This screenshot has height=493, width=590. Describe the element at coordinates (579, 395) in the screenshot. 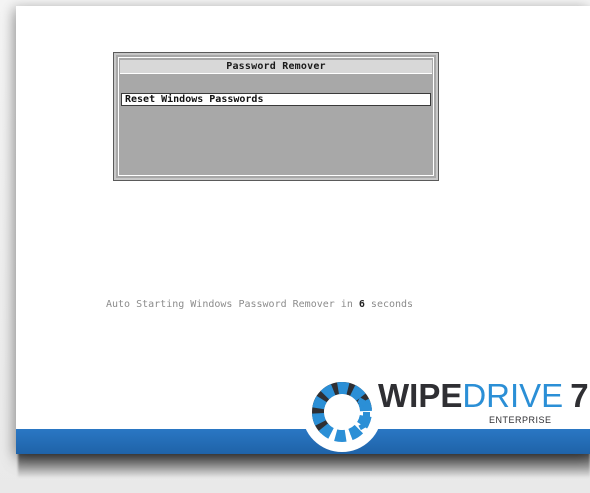

I see `wordmark-version: 7` at that location.